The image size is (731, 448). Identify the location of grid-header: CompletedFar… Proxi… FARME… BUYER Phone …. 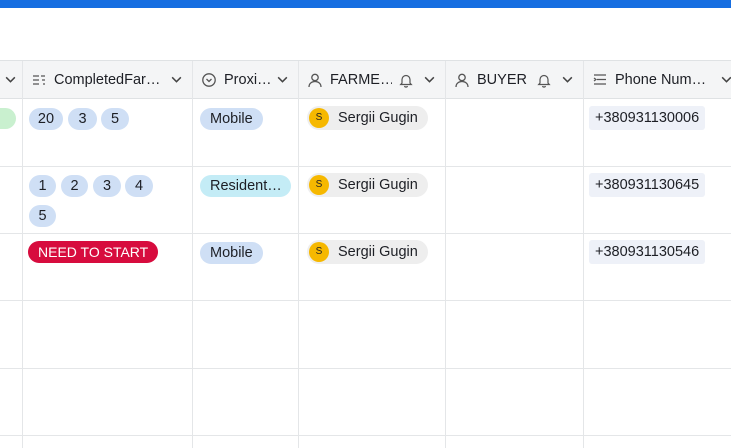
(365, 80).